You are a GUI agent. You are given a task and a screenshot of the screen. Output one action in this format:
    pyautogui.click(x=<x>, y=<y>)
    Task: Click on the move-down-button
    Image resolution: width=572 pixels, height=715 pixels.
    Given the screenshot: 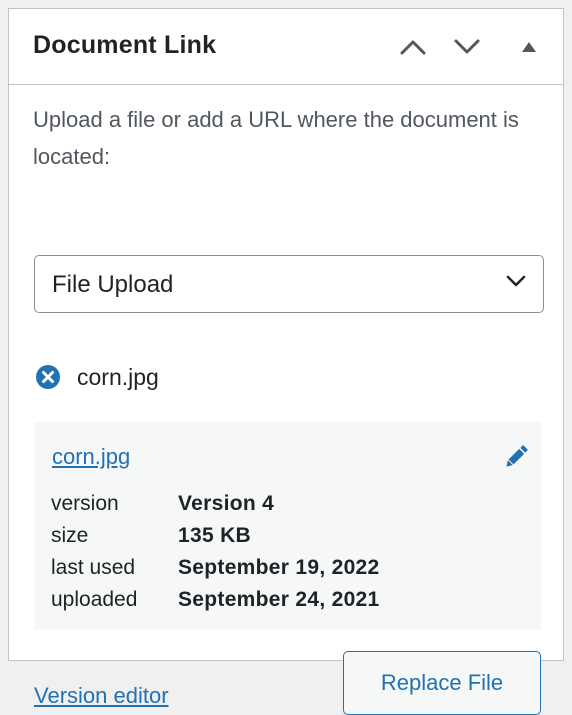 What is the action you would take?
    pyautogui.click(x=467, y=47)
    